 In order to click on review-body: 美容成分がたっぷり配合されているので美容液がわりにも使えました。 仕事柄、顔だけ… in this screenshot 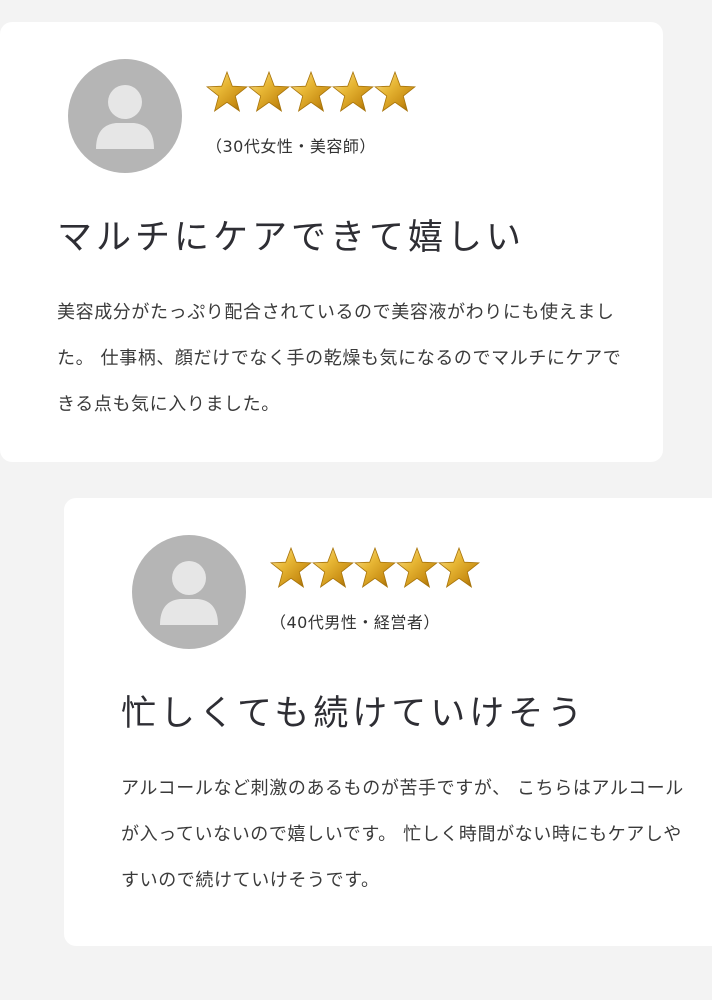, I will do `click(339, 358)`.